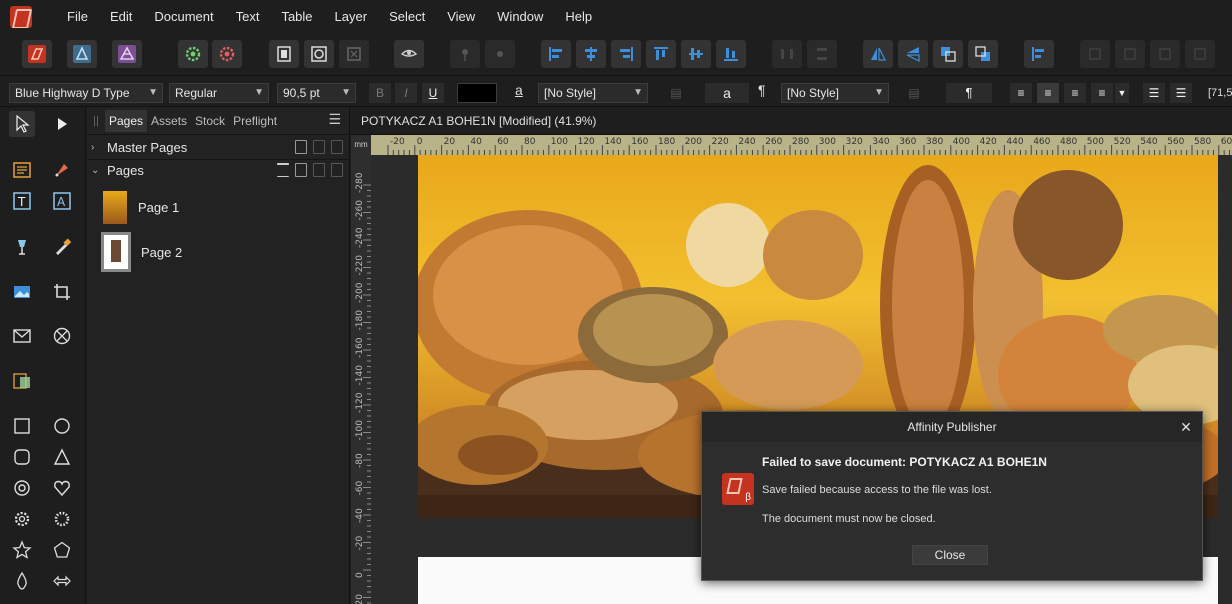  Describe the element at coordinates (787, 54) in the screenshot. I see `distribute-horizontal-button` at that location.